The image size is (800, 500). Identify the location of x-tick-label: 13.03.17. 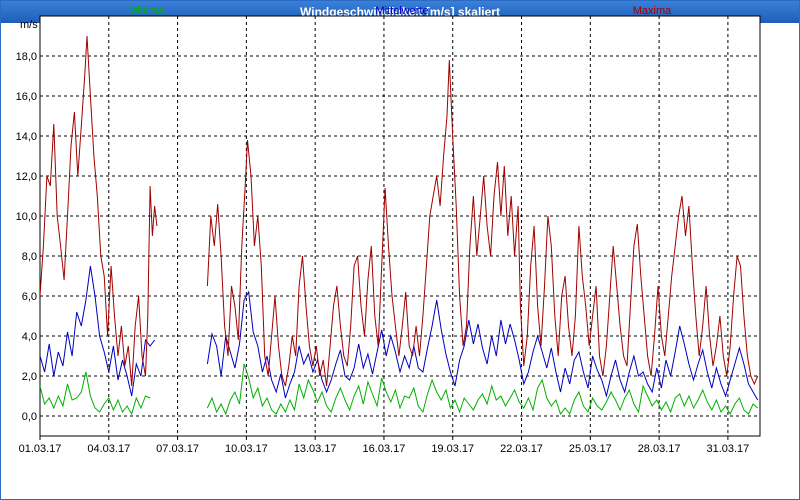
(315, 449).